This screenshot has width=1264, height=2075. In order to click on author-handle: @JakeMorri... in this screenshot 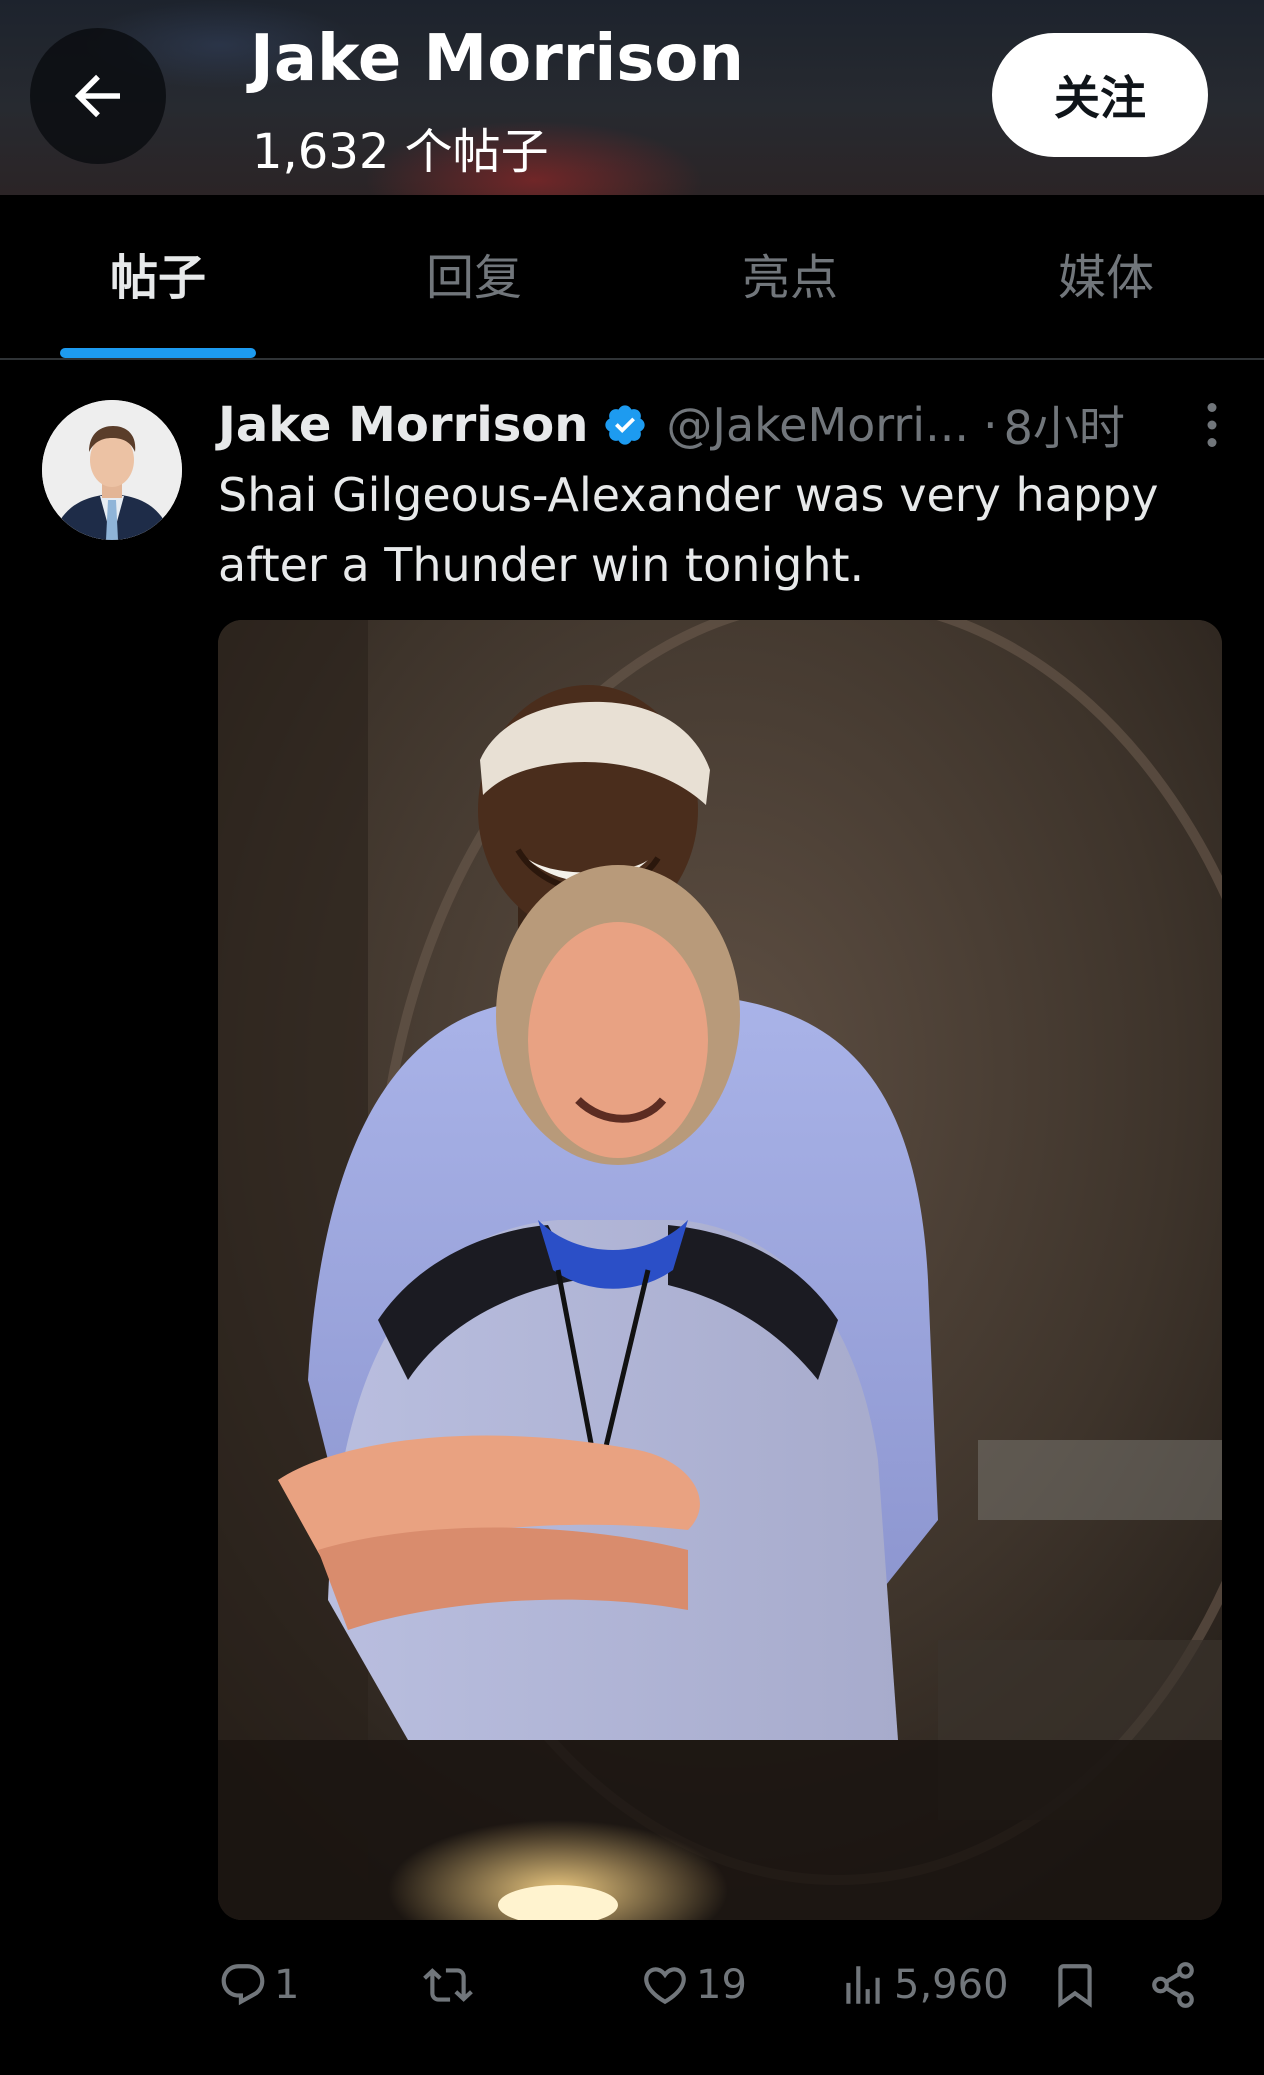, I will do `click(817, 425)`.